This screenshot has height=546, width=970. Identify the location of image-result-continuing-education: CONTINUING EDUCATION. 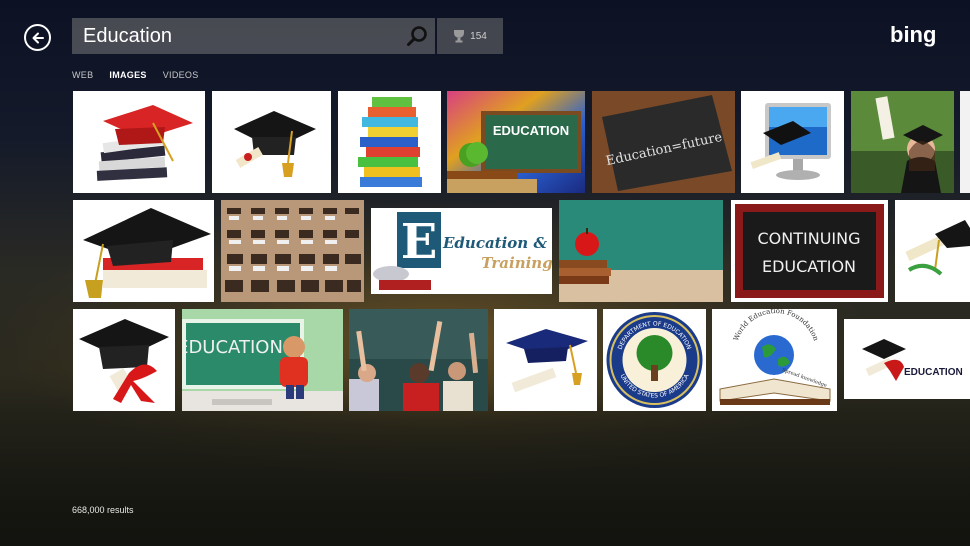
(809, 251).